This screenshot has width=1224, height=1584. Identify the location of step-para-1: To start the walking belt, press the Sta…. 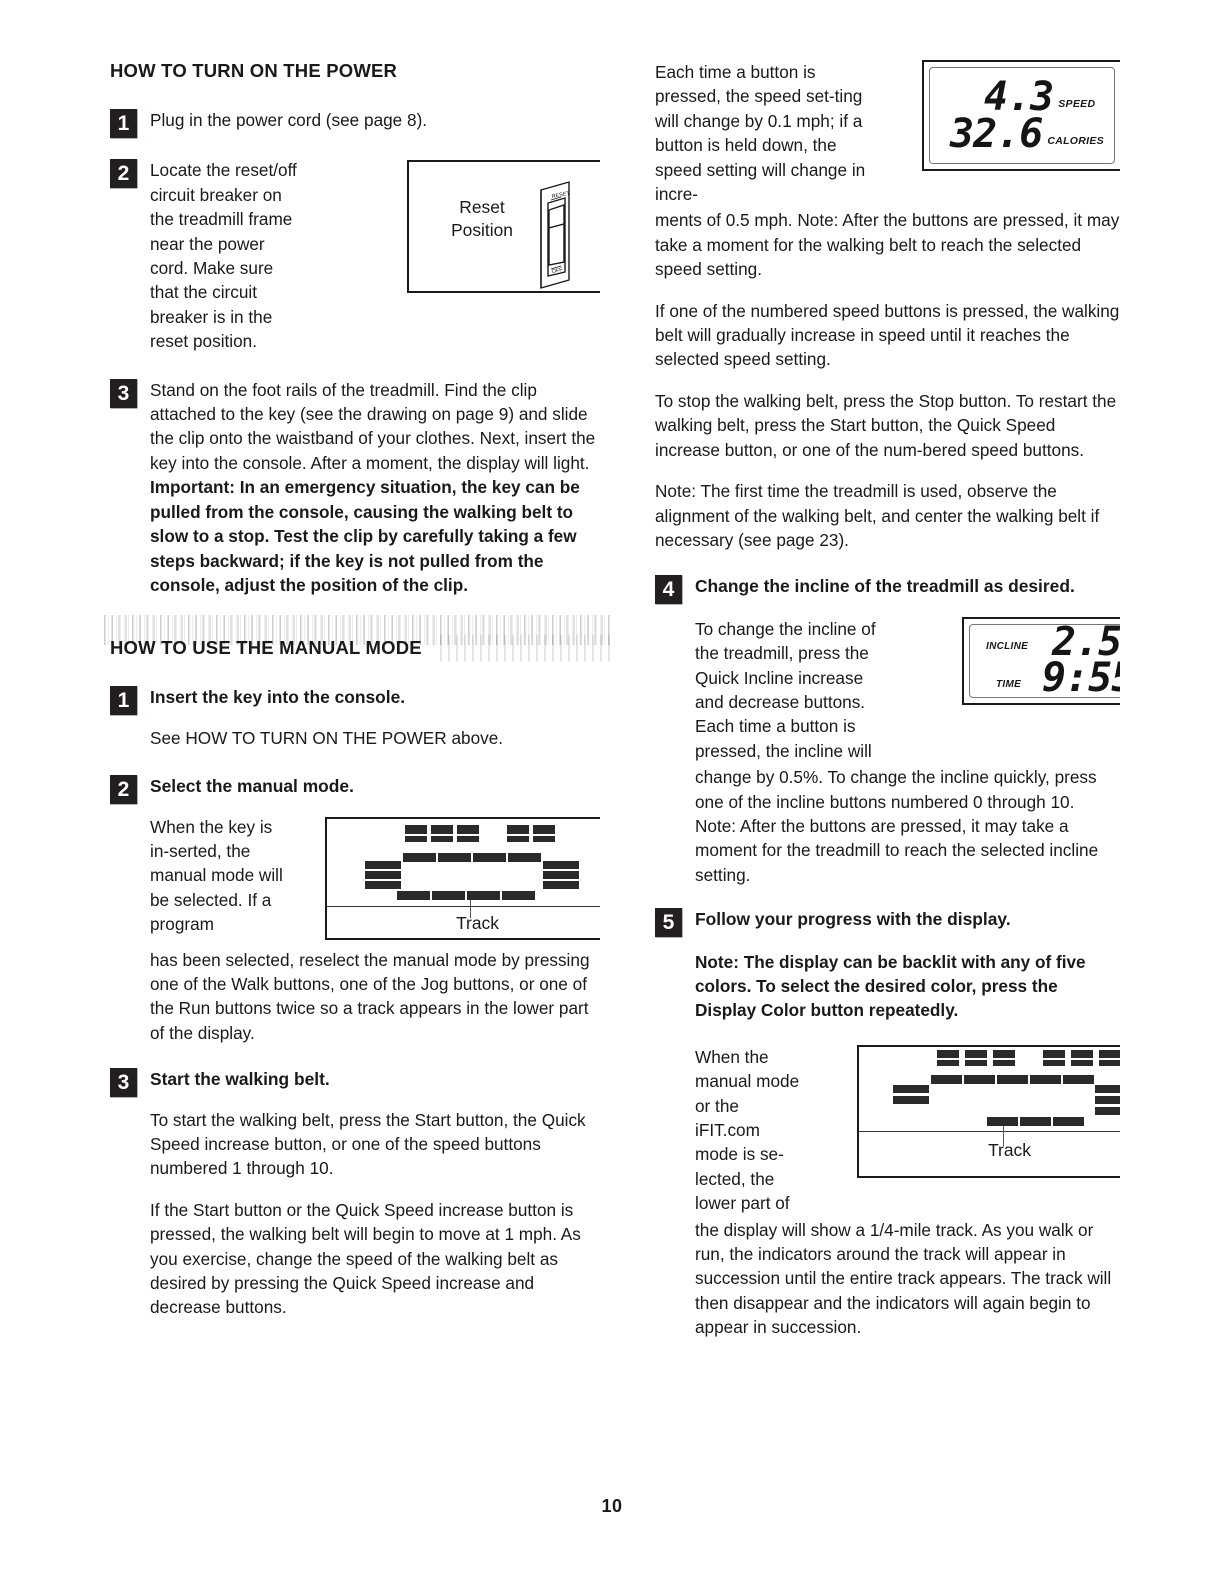
(368, 1144).